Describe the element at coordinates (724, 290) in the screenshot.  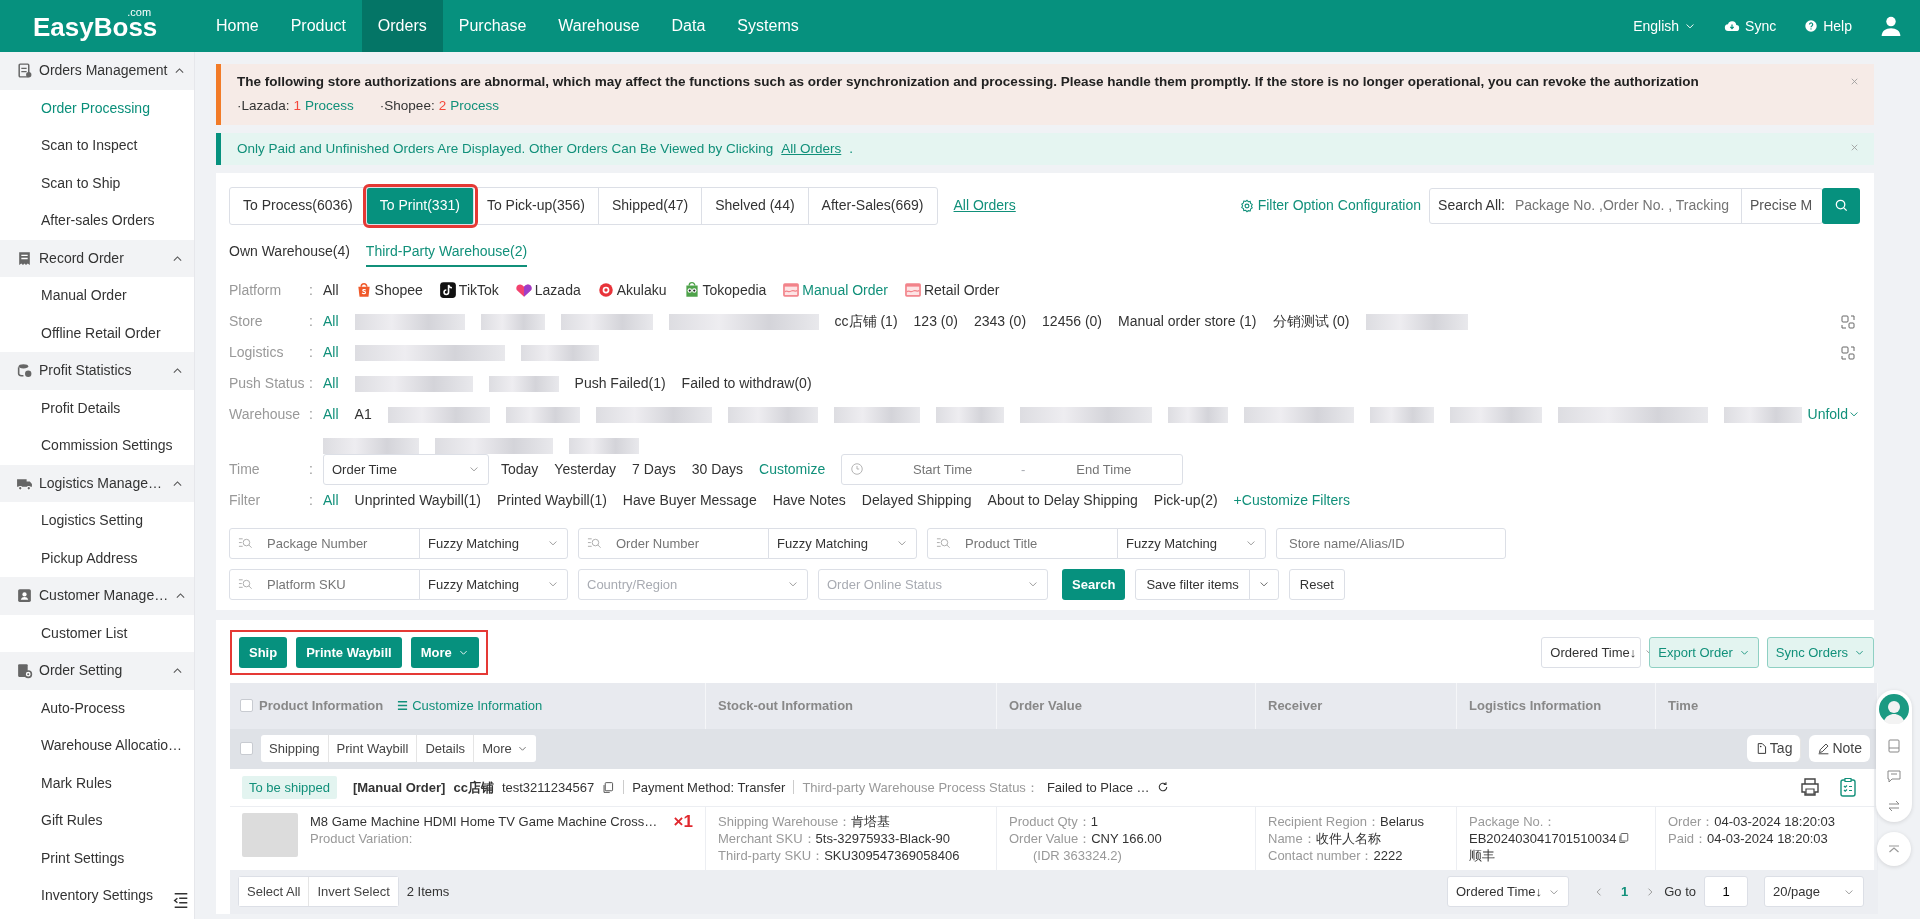
I see `filter-option: Tokopedia` at that location.